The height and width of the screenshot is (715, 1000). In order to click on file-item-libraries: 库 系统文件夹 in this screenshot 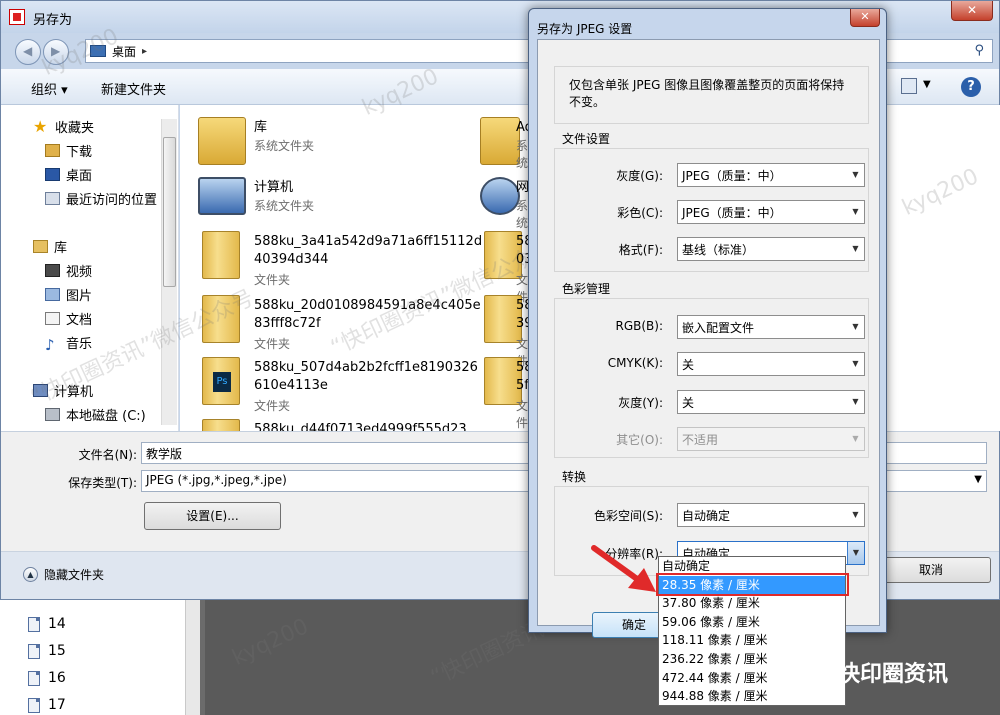, I will do `click(330, 143)`.